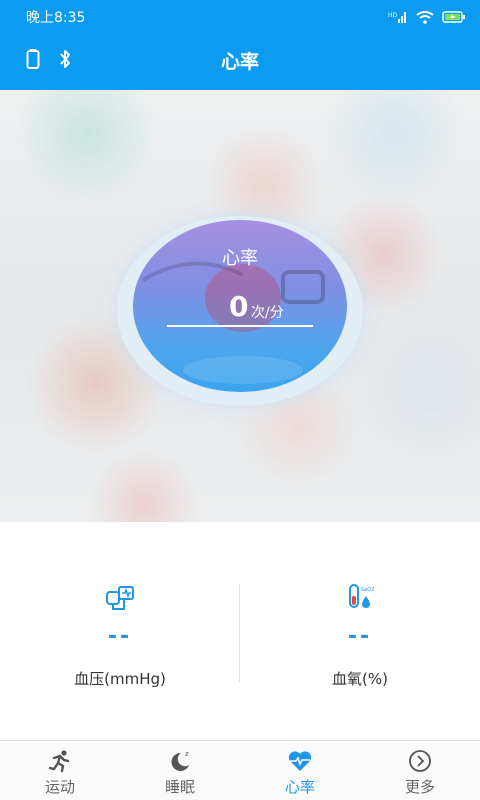  I want to click on status-icons: HD, so click(427, 17).